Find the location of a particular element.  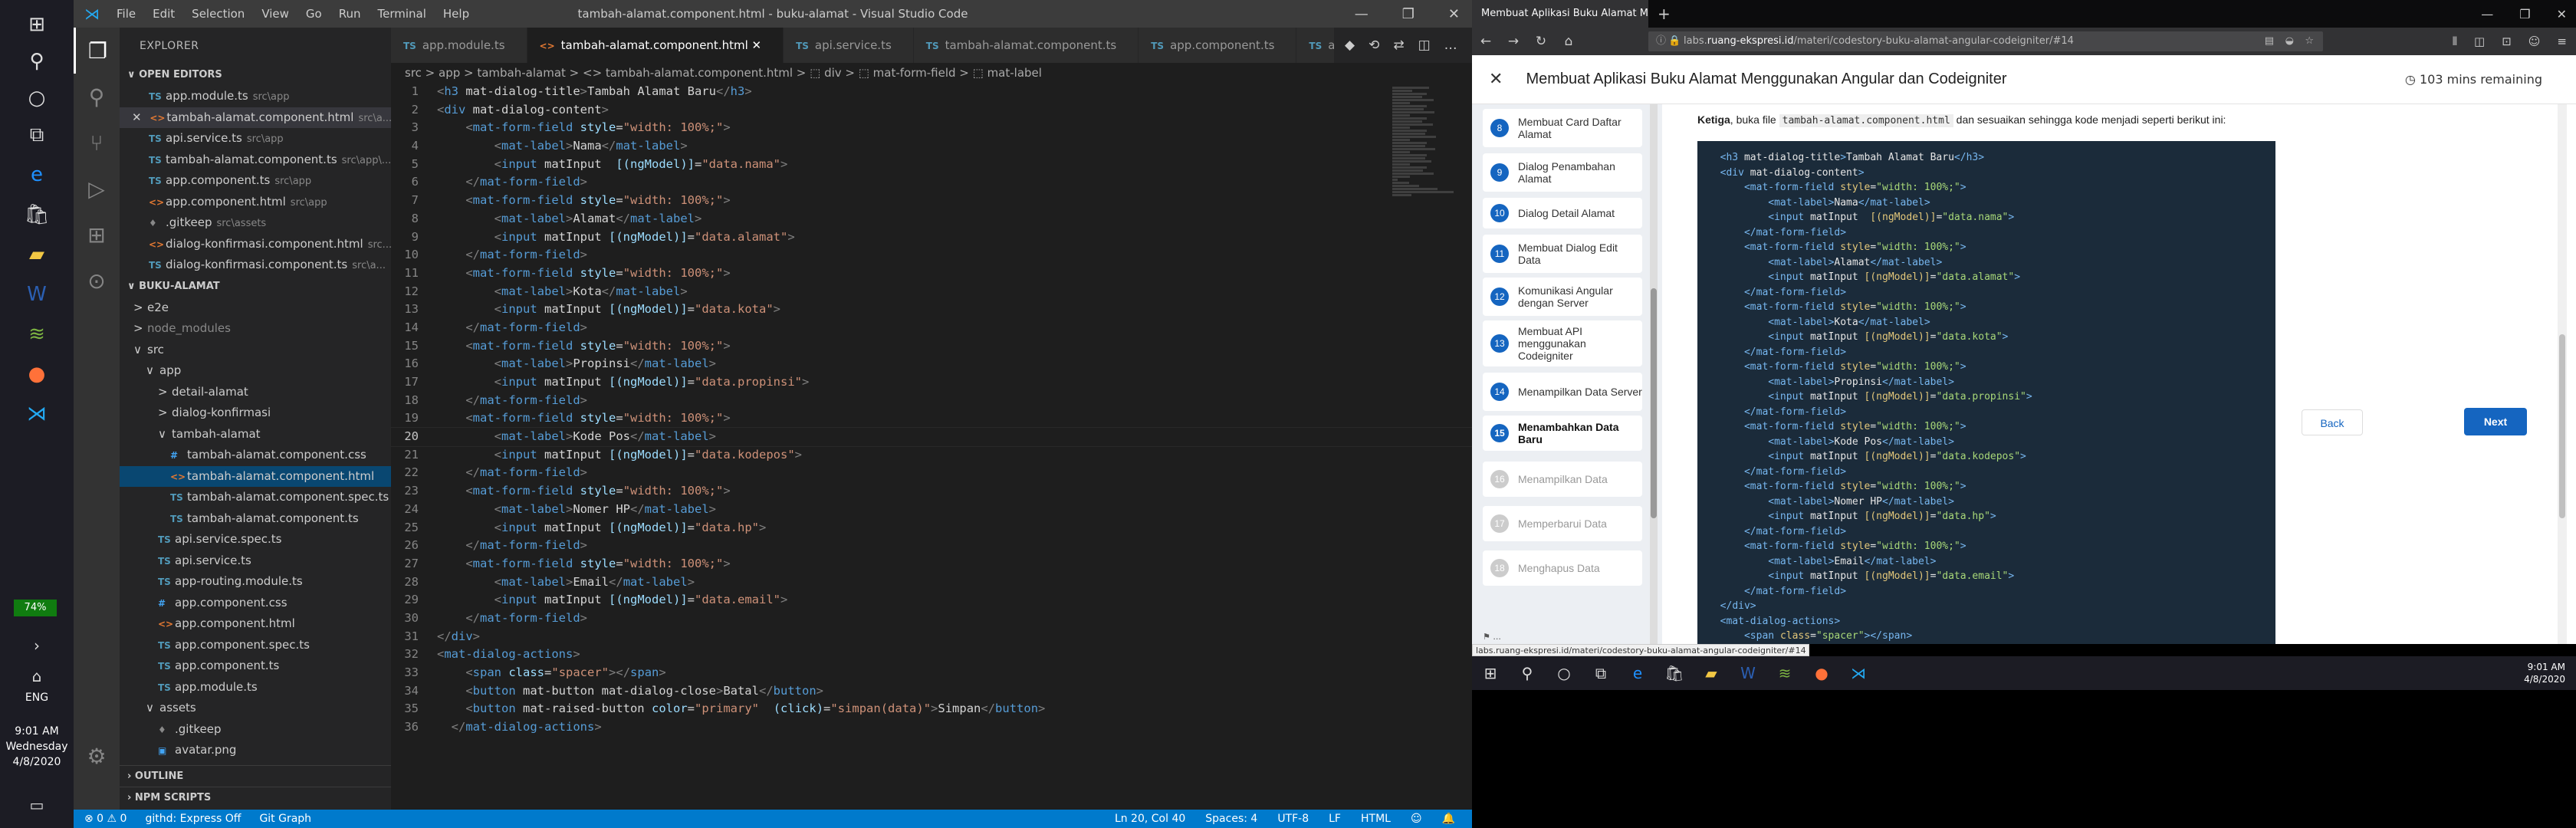

status-item-right: HTML is located at coordinates (1376, 819).